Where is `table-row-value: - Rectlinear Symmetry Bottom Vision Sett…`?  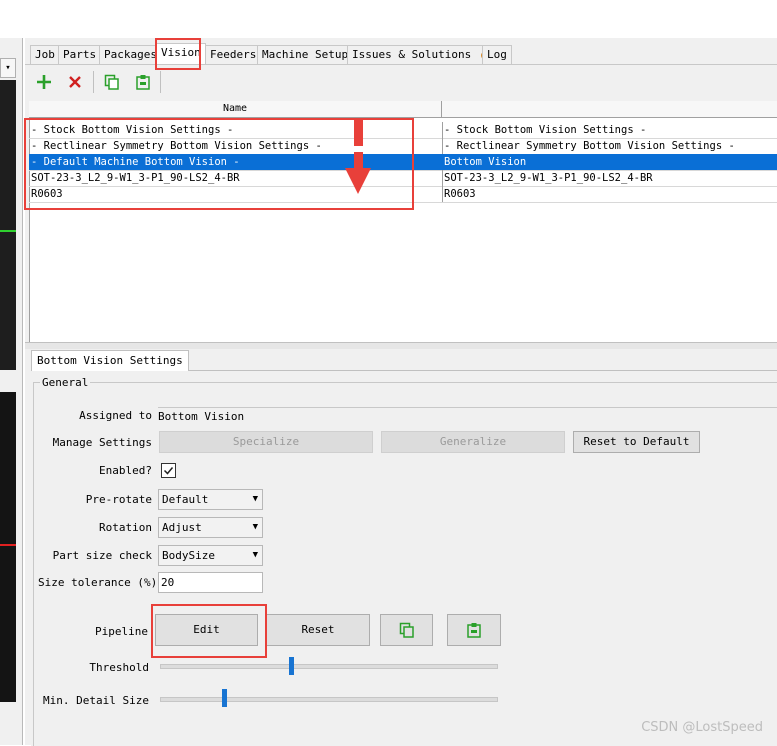 table-row-value: - Rectlinear Symmetry Bottom Vision Sett… is located at coordinates (609, 146).